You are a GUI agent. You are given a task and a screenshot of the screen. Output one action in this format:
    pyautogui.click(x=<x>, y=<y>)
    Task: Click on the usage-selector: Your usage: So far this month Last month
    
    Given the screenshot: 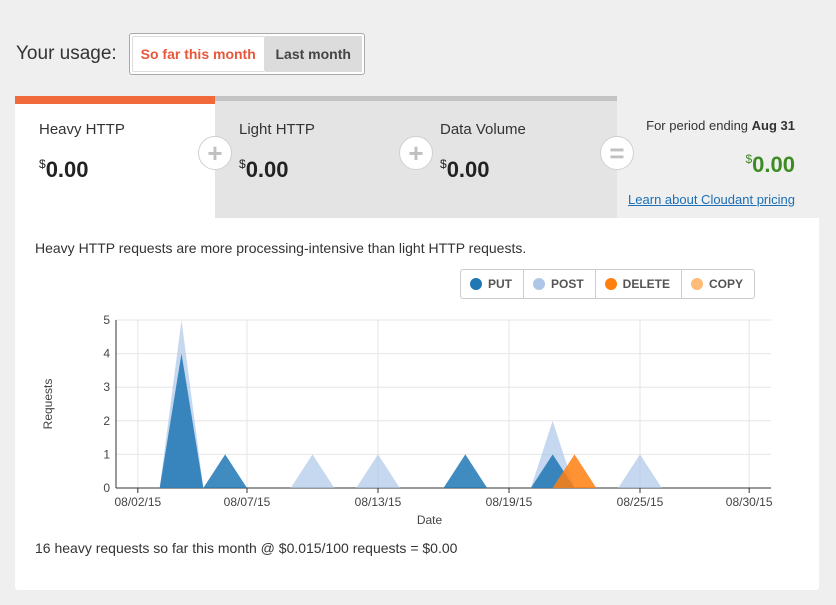 What is the action you would take?
    pyautogui.click(x=190, y=54)
    